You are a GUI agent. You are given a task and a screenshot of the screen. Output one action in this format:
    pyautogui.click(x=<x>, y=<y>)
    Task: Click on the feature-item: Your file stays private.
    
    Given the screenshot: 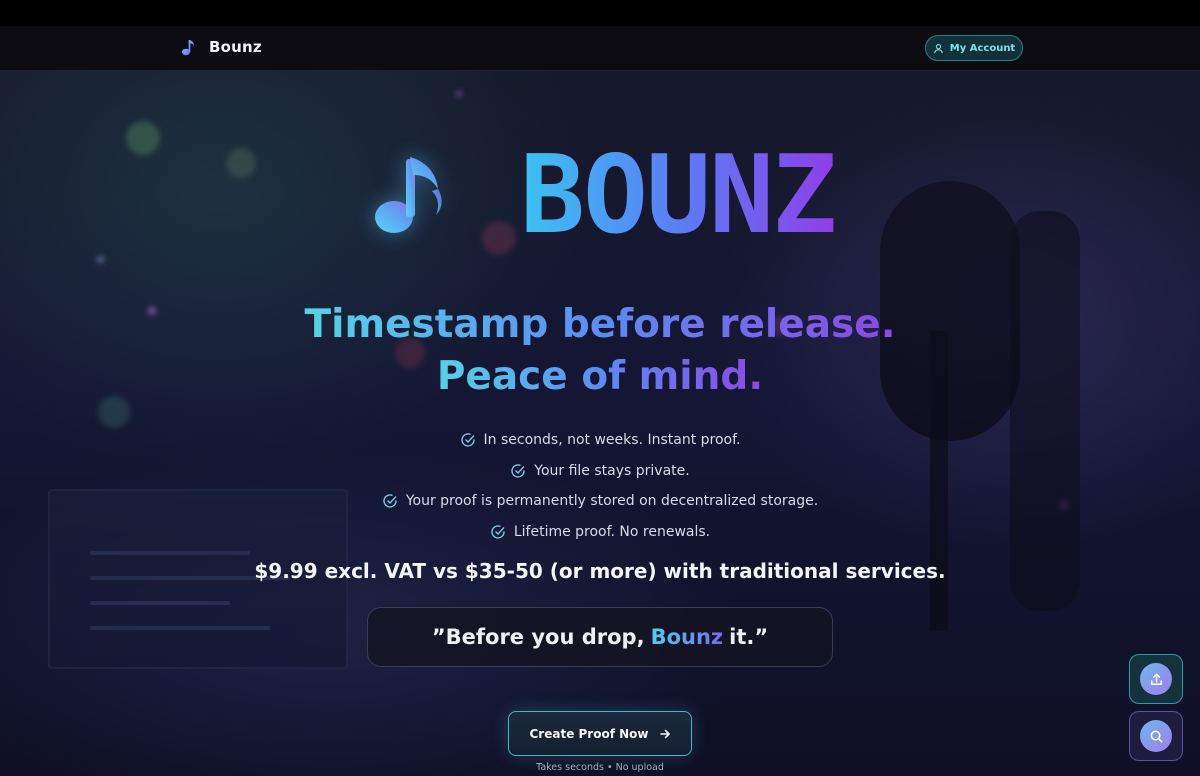 What is the action you would take?
    pyautogui.click(x=600, y=471)
    